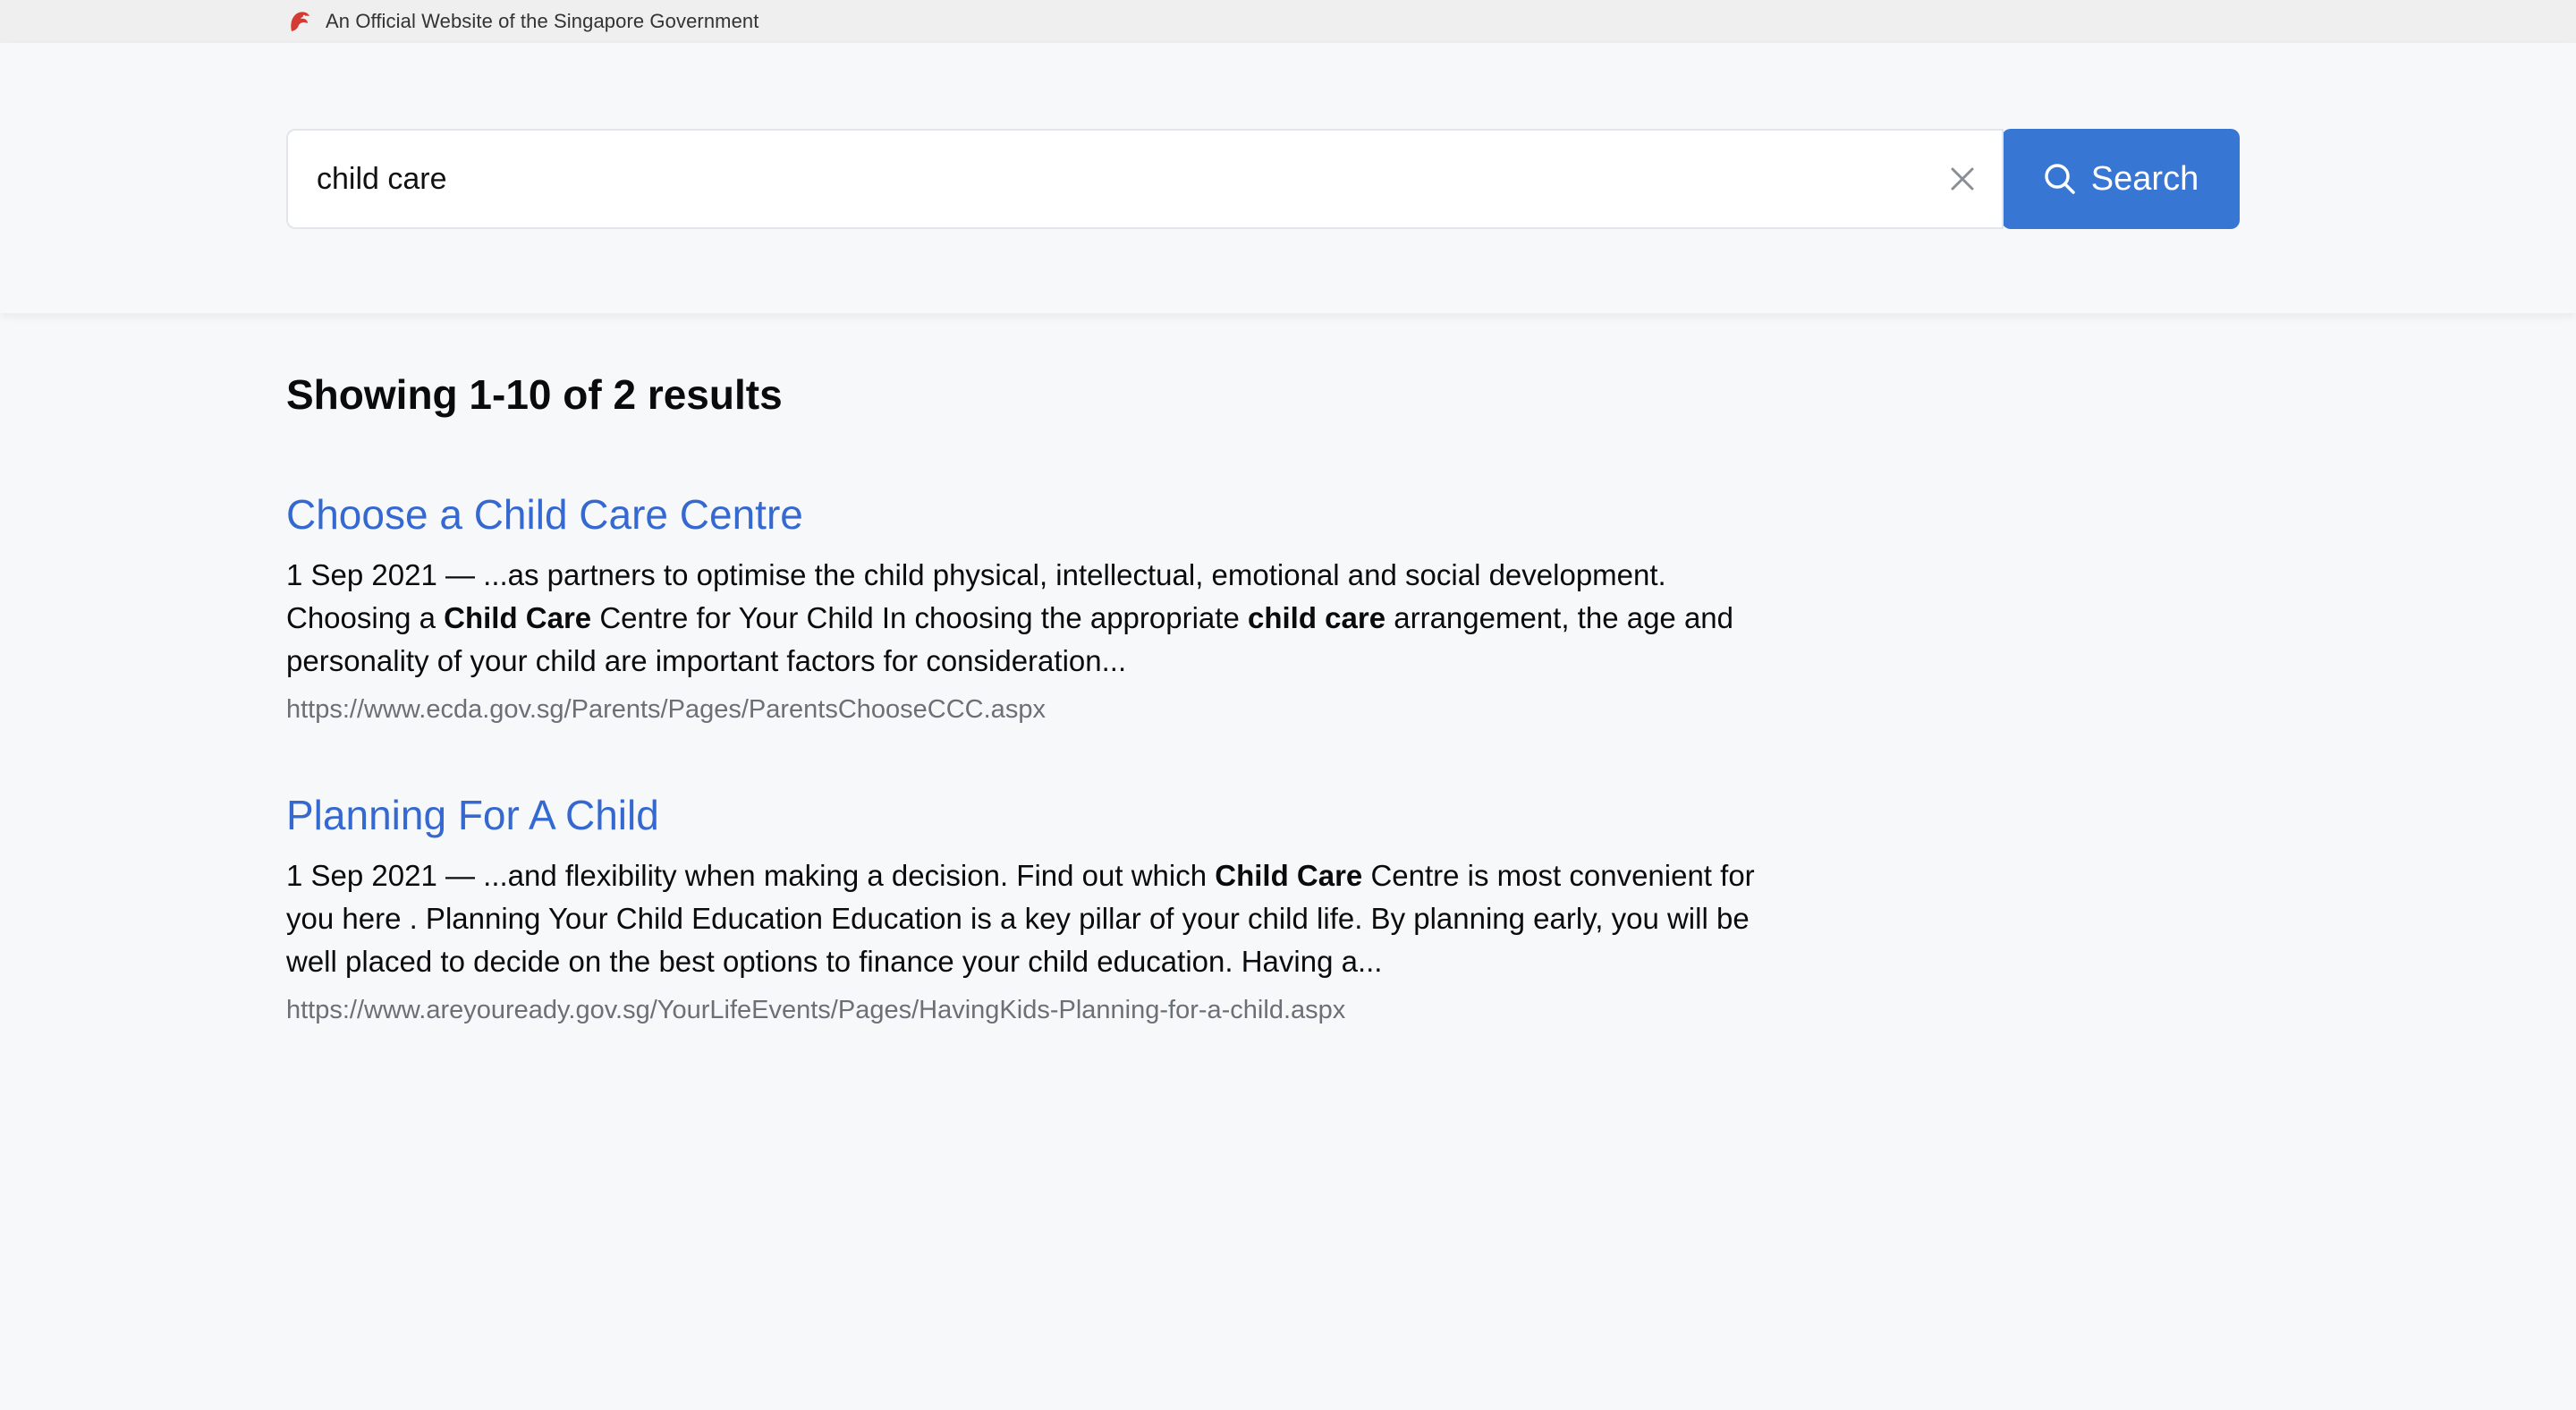 Image resolution: width=2576 pixels, height=1410 pixels. I want to click on search-icon, so click(2060, 179).